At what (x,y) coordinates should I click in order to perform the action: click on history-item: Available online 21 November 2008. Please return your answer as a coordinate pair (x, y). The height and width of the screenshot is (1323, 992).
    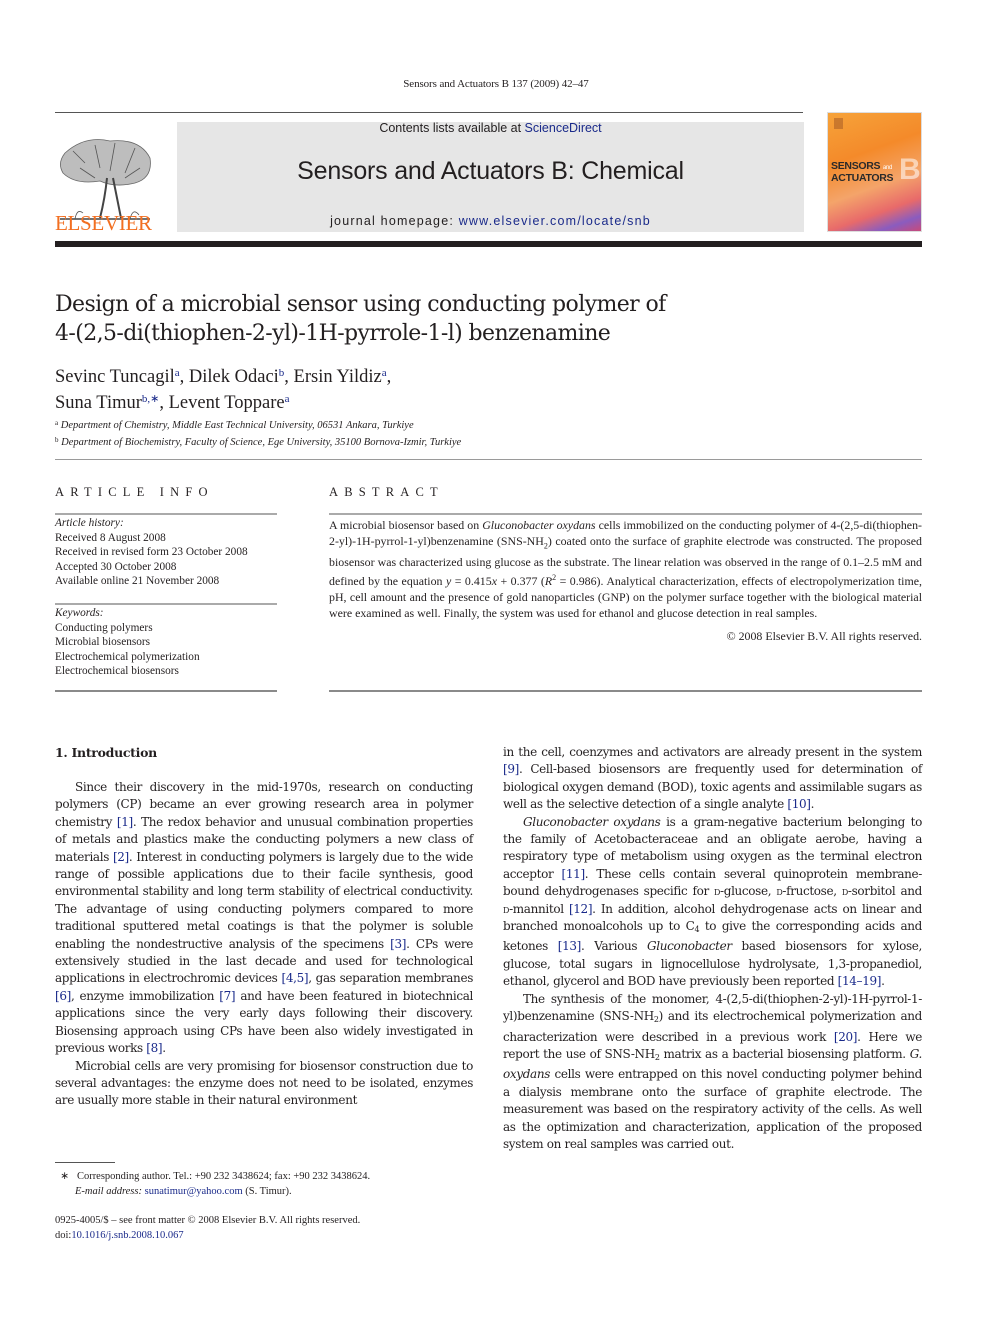
    Looking at the image, I should click on (137, 581).